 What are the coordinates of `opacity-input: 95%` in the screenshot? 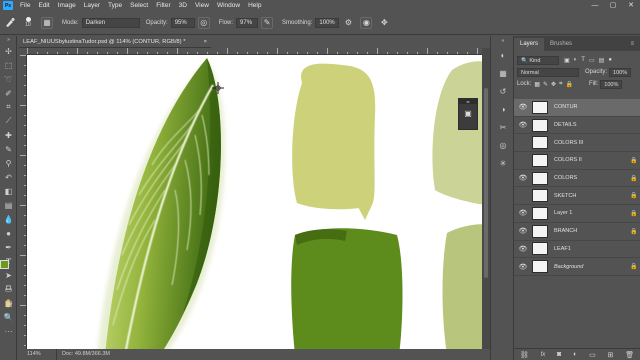 It's located at (182, 22).